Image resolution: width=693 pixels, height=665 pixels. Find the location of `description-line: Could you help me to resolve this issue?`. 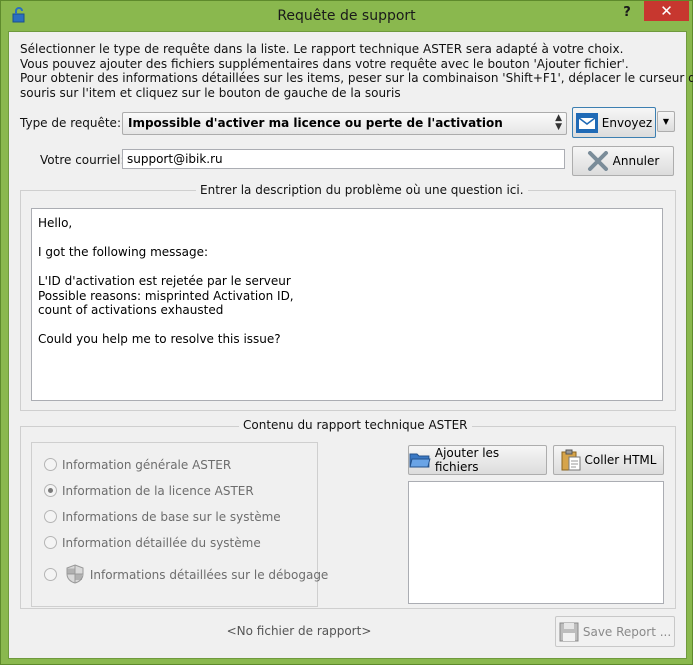

description-line: Could you help me to resolve this issue? is located at coordinates (159, 339).